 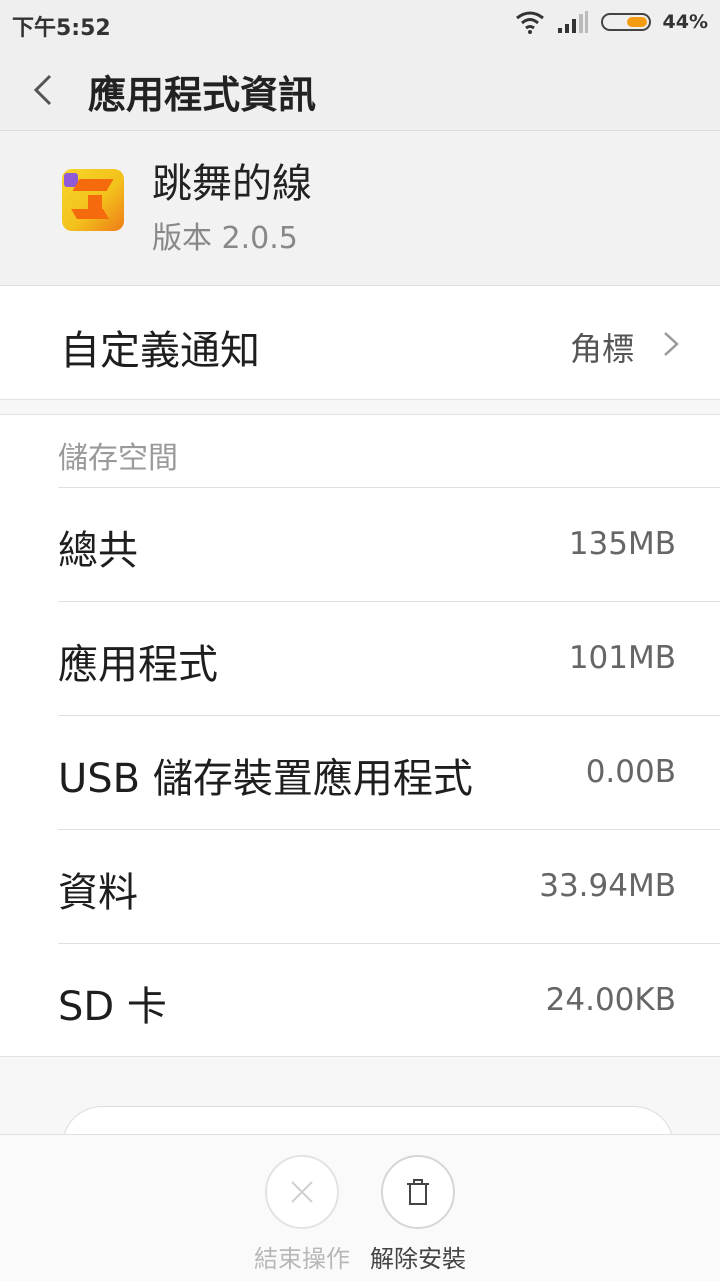 What do you see at coordinates (389, 886) in the screenshot?
I see `storage-row-data: 資料 33.94MB` at bounding box center [389, 886].